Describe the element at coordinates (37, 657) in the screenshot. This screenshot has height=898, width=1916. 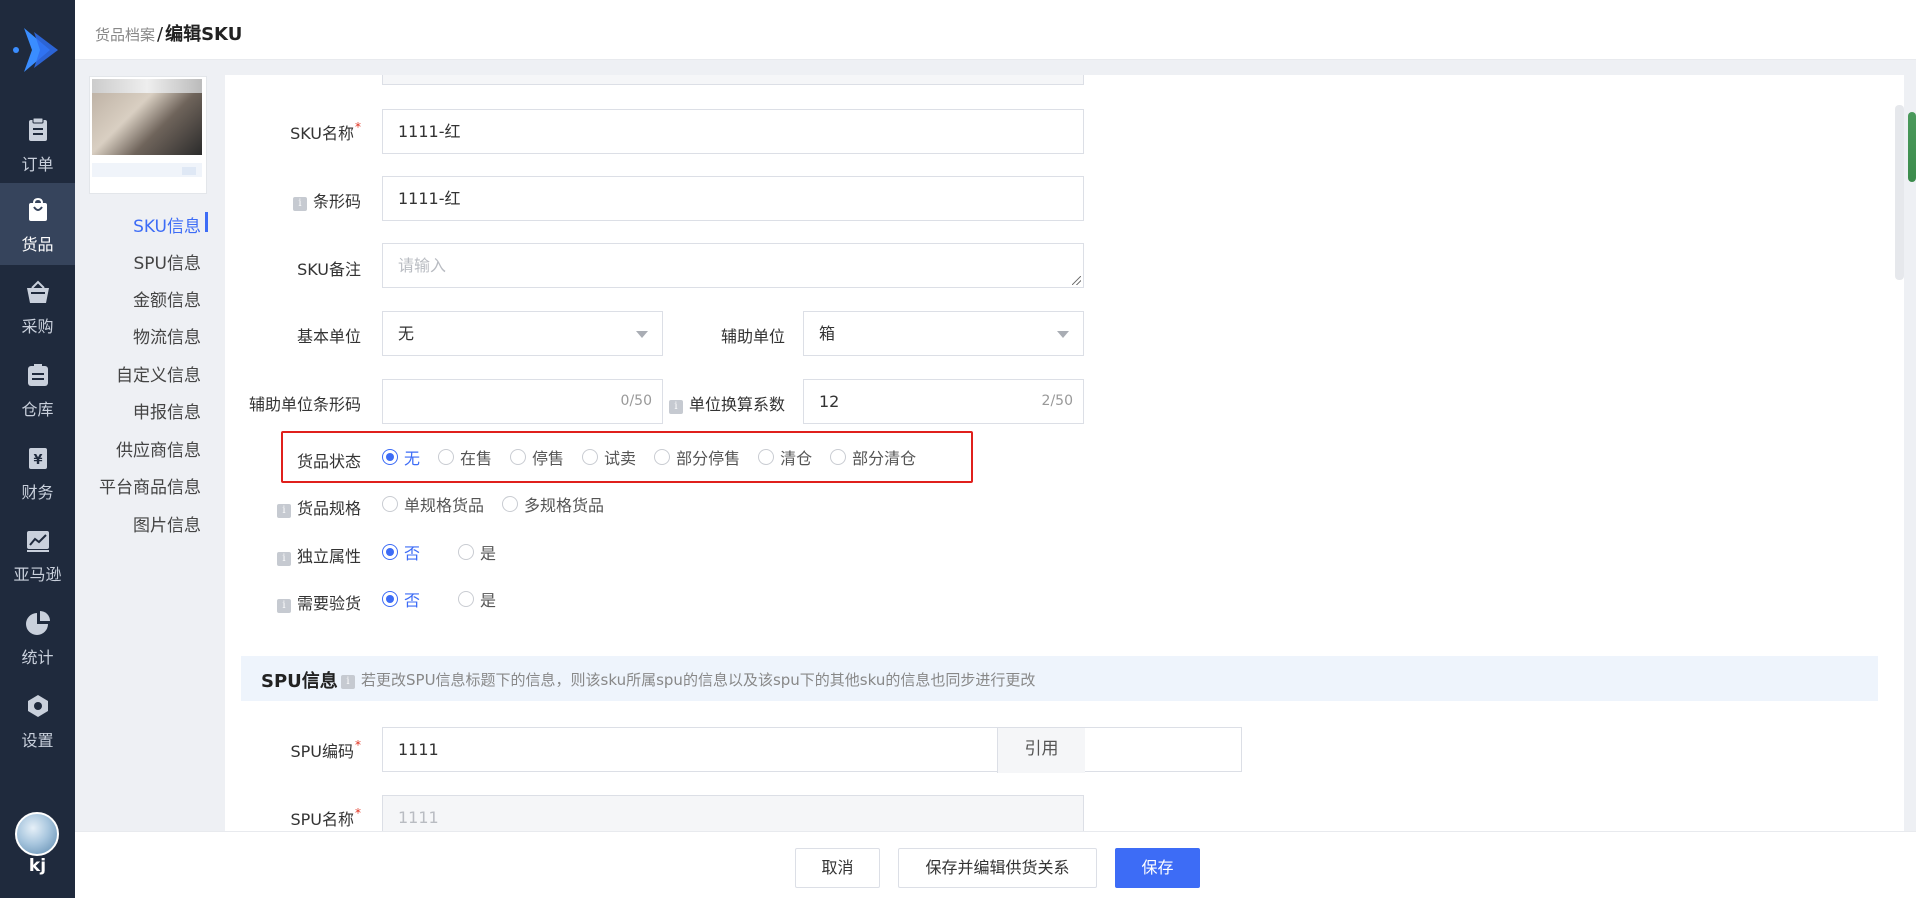
I see `nav-label: 统计` at that location.